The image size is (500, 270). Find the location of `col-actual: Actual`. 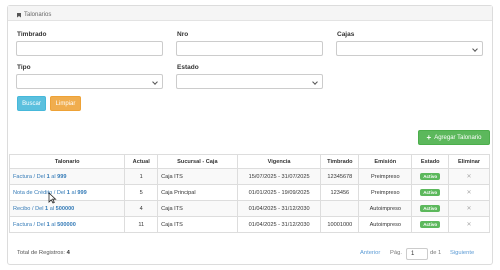

col-actual: Actual is located at coordinates (141, 161).